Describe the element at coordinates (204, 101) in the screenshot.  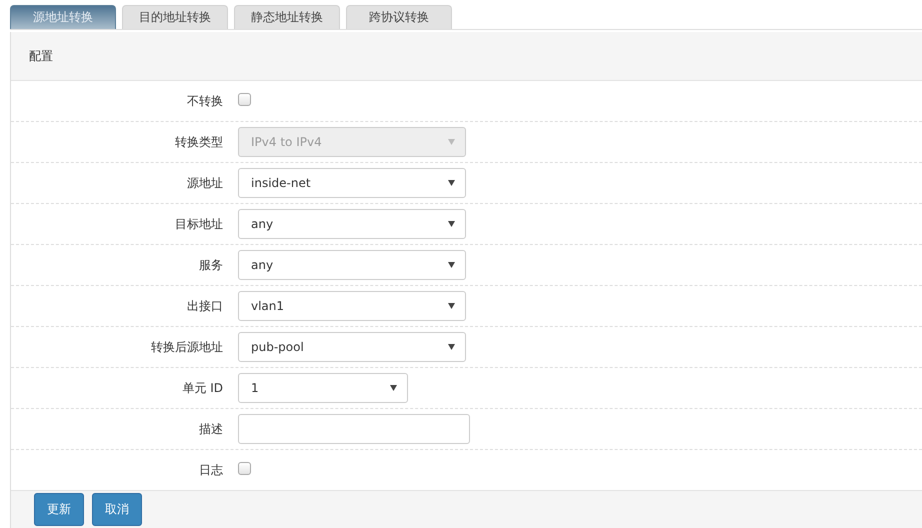
I see `field-label: 不转换` at that location.